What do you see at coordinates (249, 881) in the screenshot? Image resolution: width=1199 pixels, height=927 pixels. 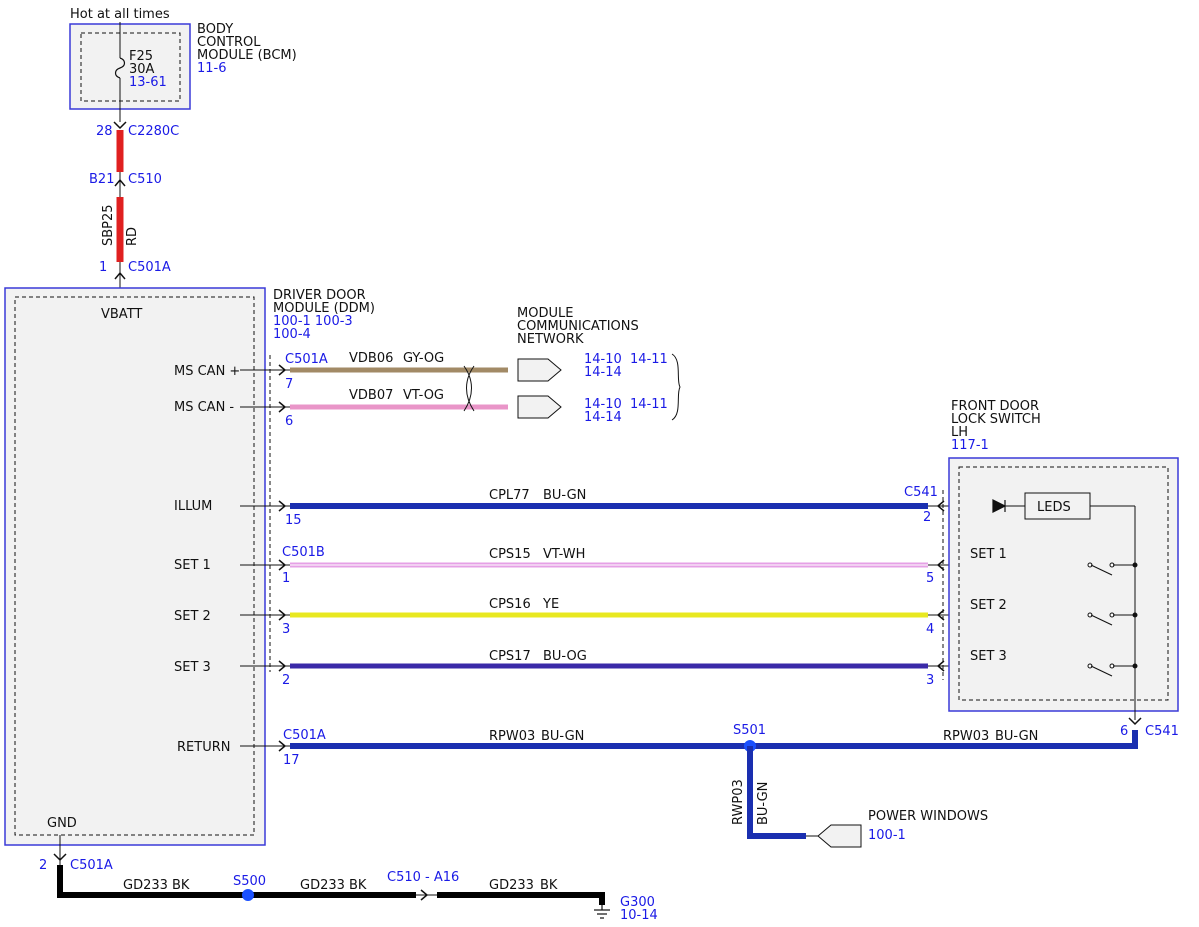 I see `s500-label: S500` at bounding box center [249, 881].